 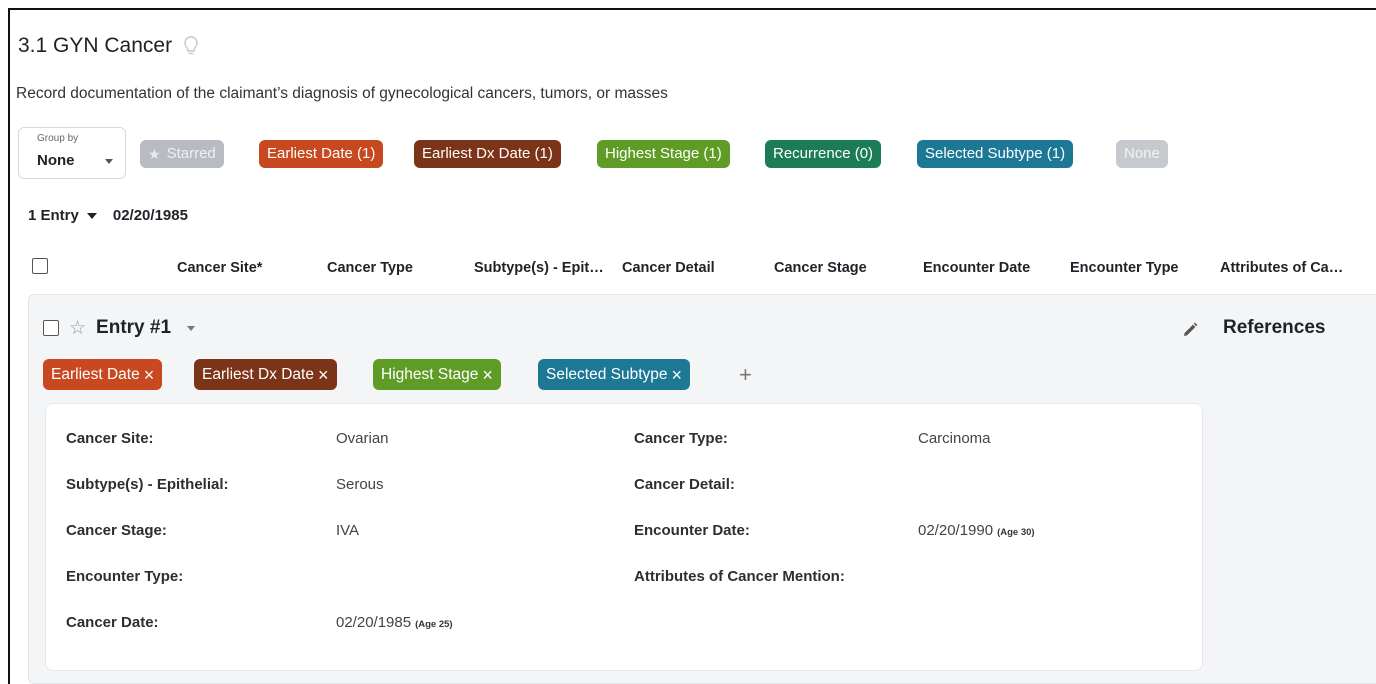 What do you see at coordinates (191, 46) in the screenshot?
I see `lightbulb-icon` at bounding box center [191, 46].